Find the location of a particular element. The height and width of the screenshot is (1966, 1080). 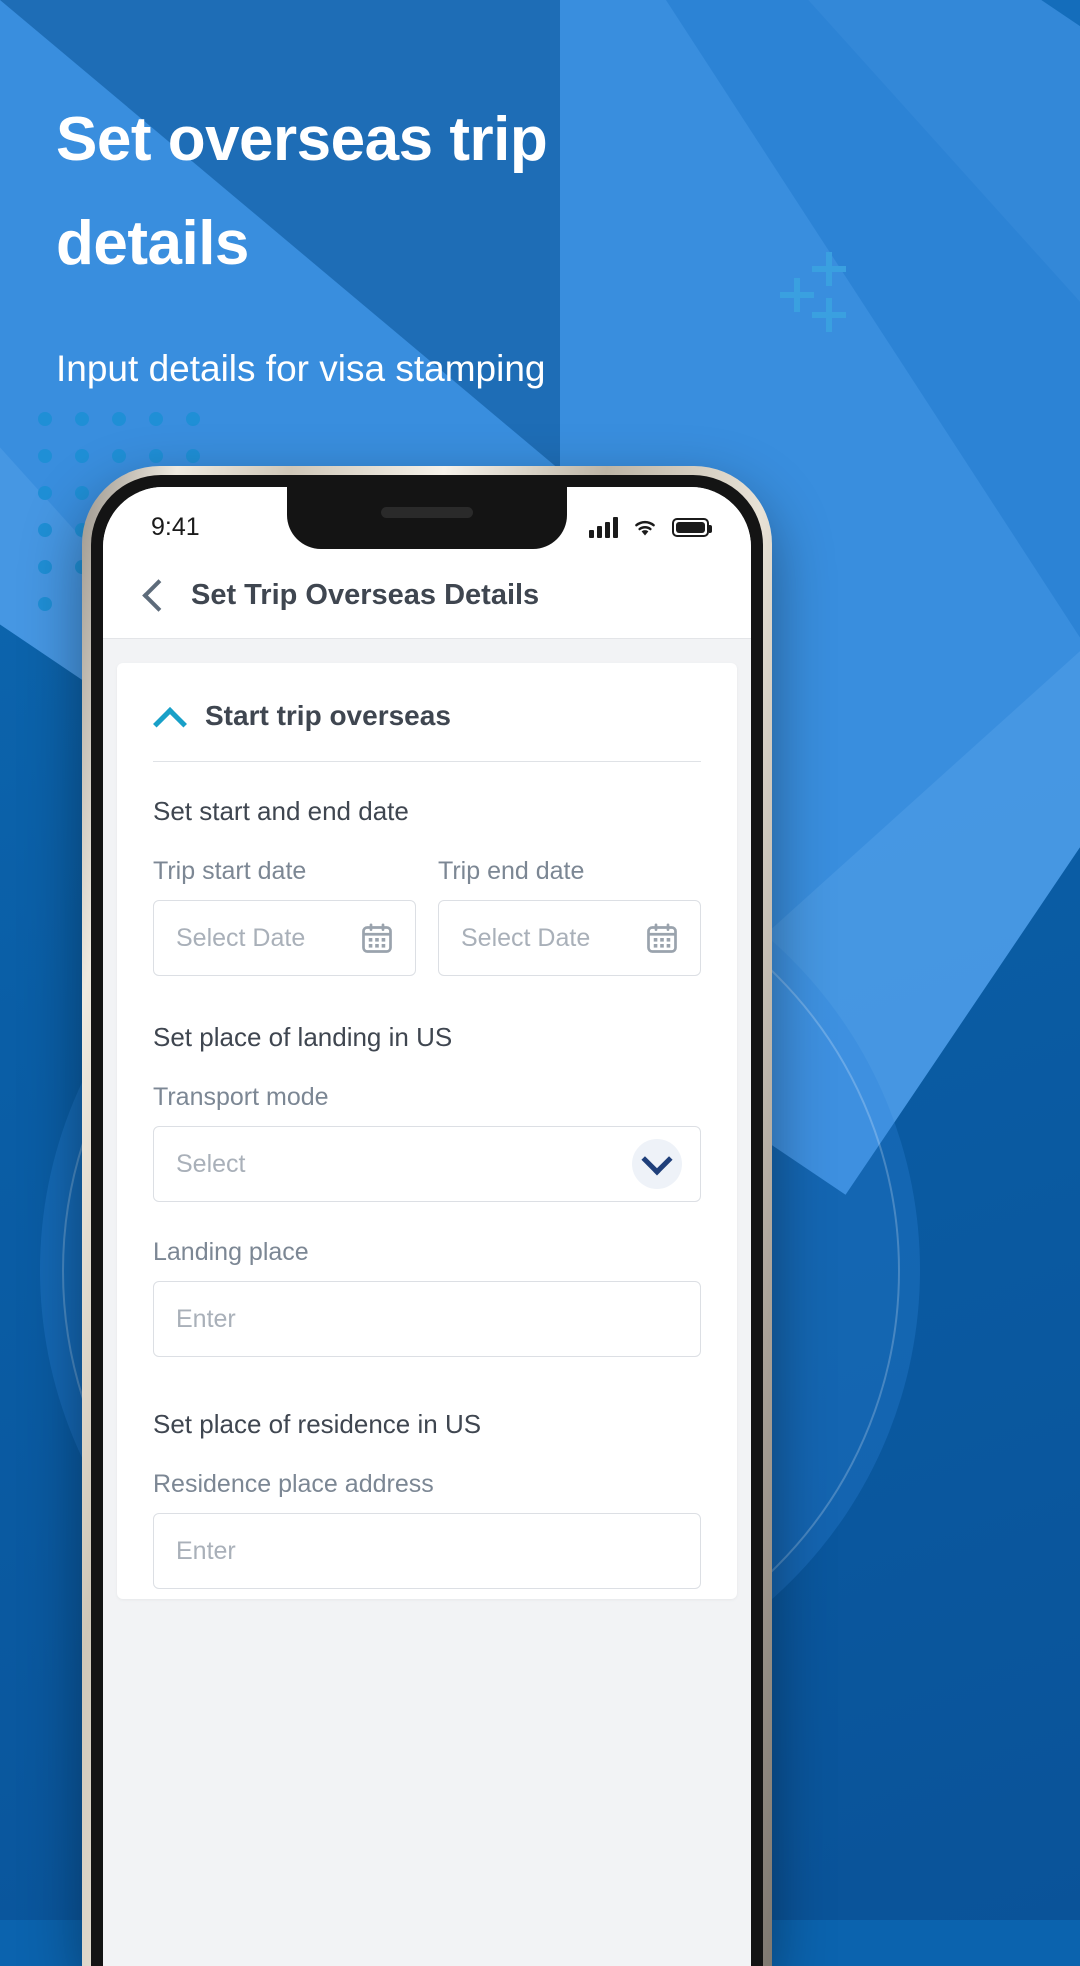

transport-mode-select: Select is located at coordinates (427, 1164).